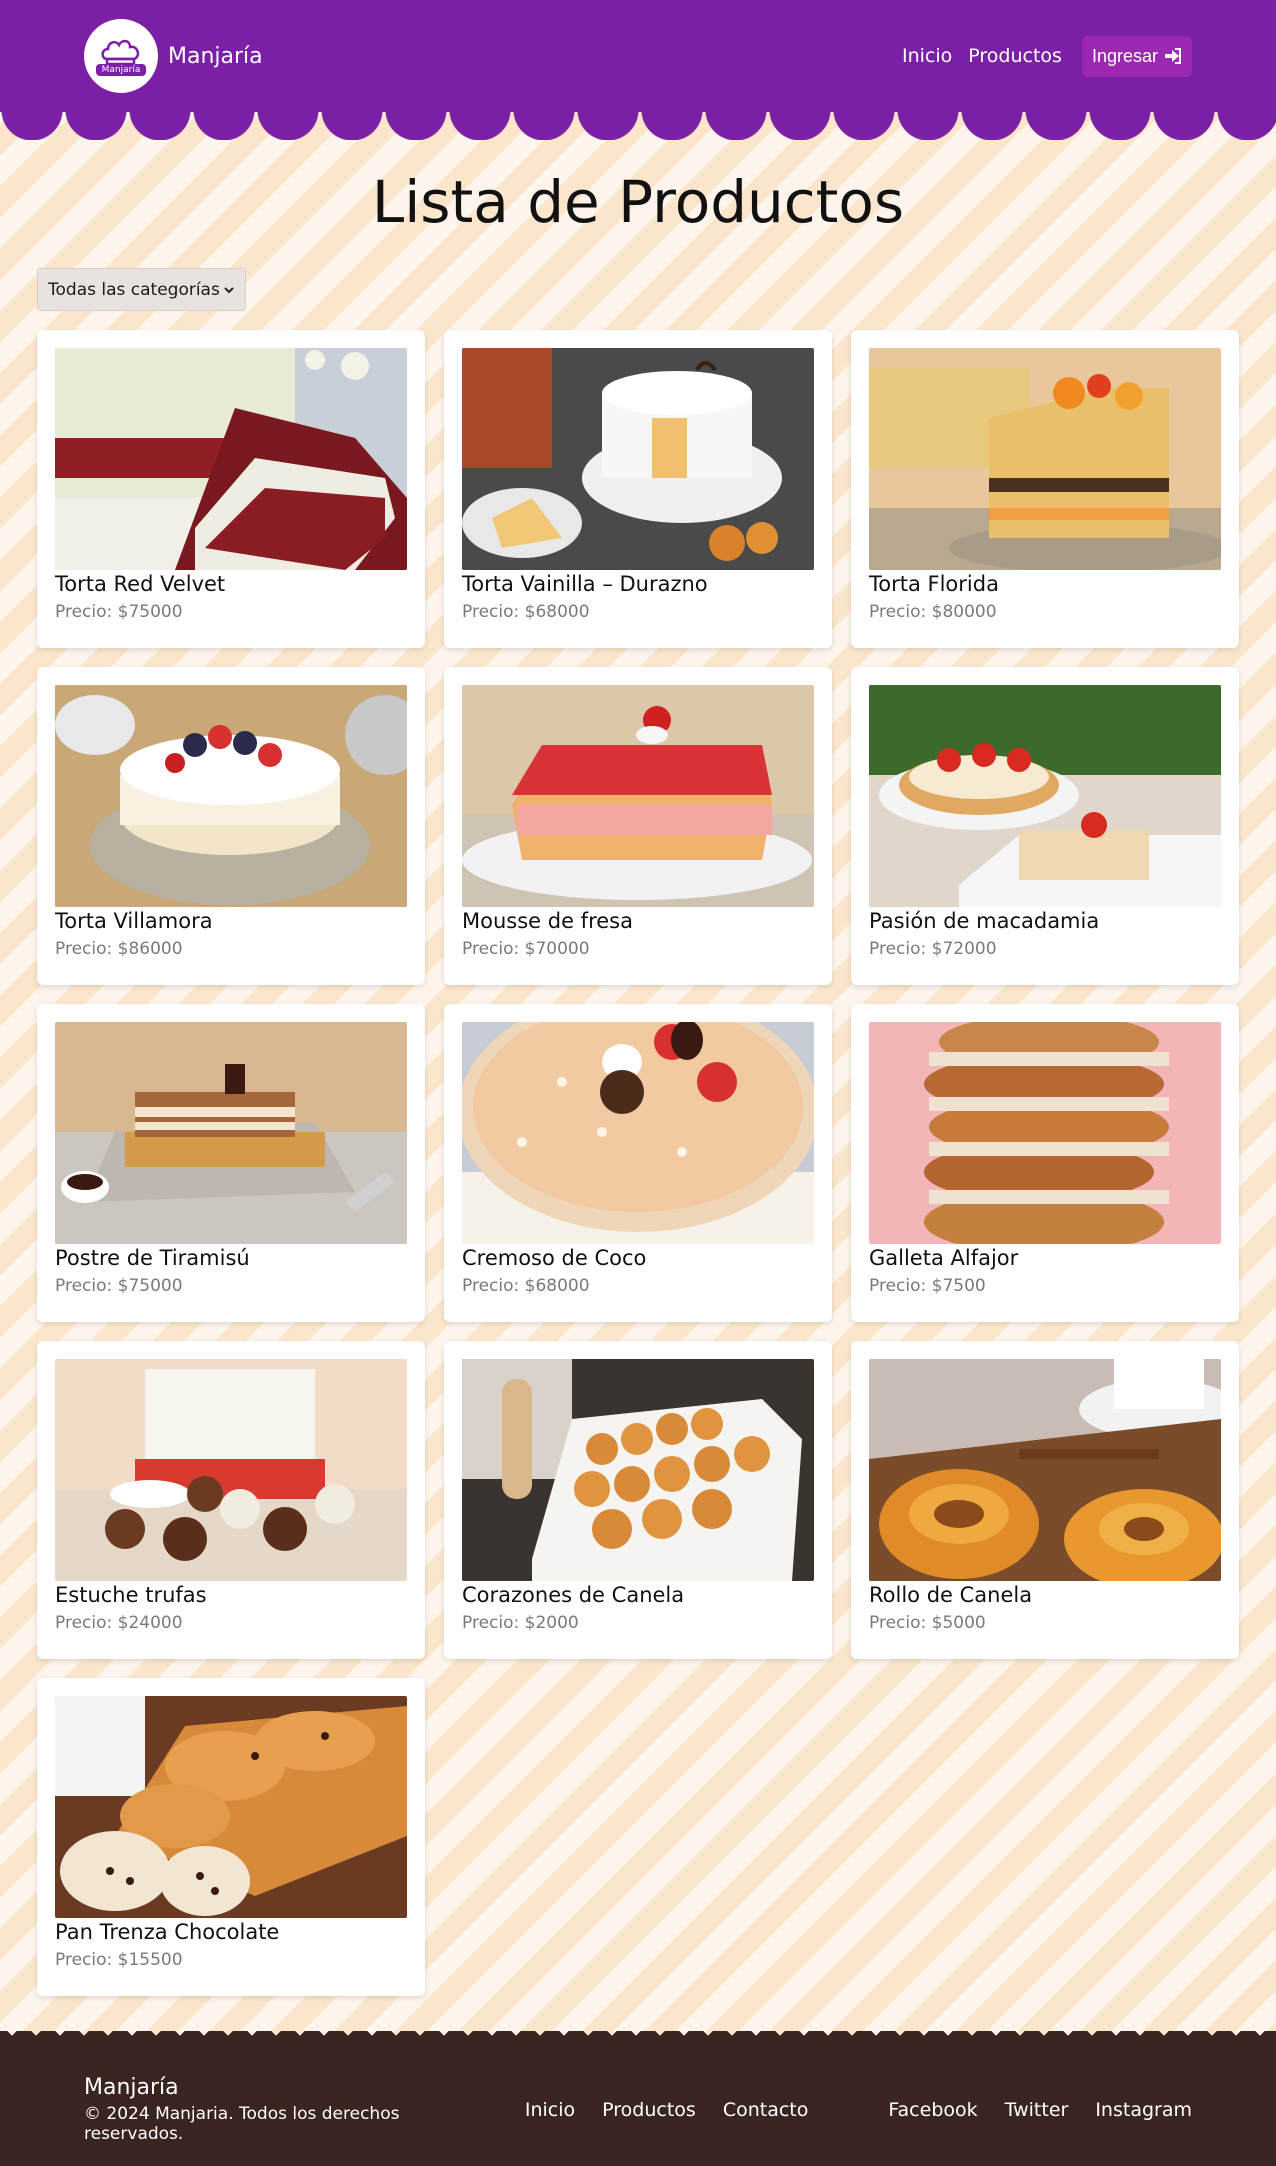  I want to click on product-price: Precio: $5000, so click(927, 1623).